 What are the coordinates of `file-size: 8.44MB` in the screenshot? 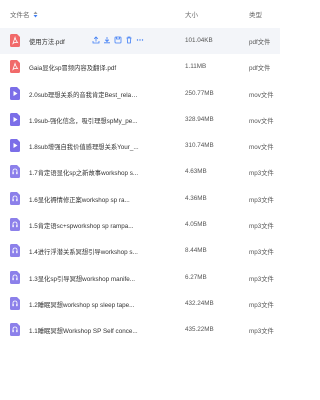 It's located at (196, 251).